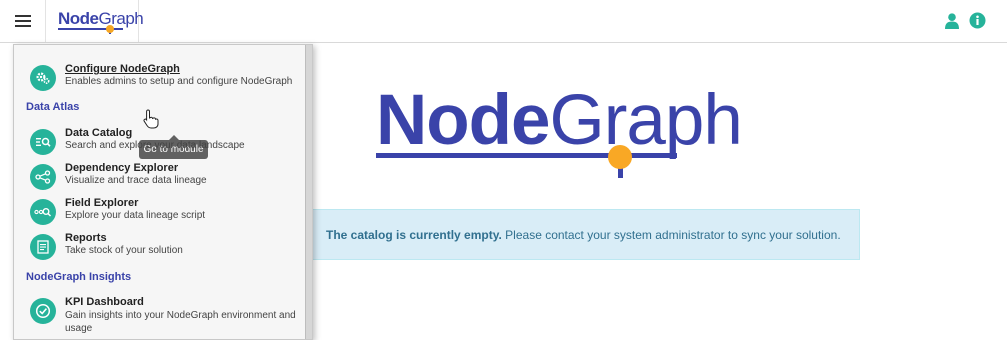  Describe the element at coordinates (43, 142) in the screenshot. I see `catalog-search-icon` at that location.